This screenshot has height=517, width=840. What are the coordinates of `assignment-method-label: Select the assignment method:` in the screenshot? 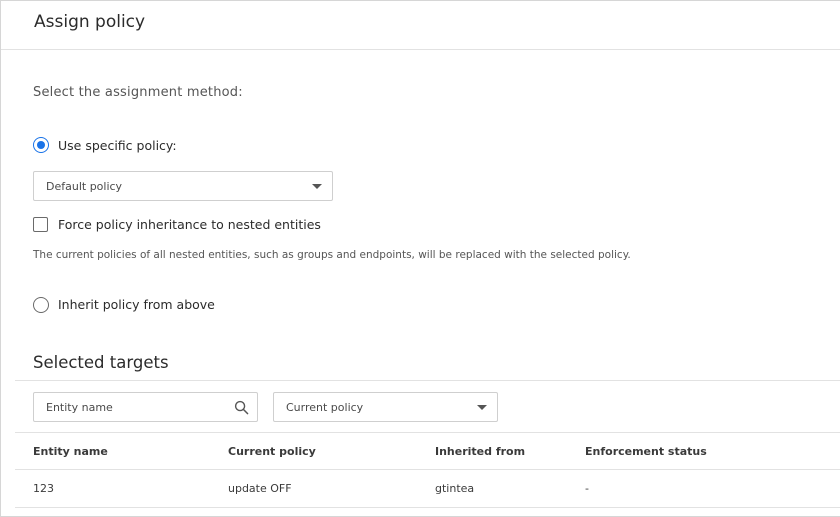 It's located at (138, 92).